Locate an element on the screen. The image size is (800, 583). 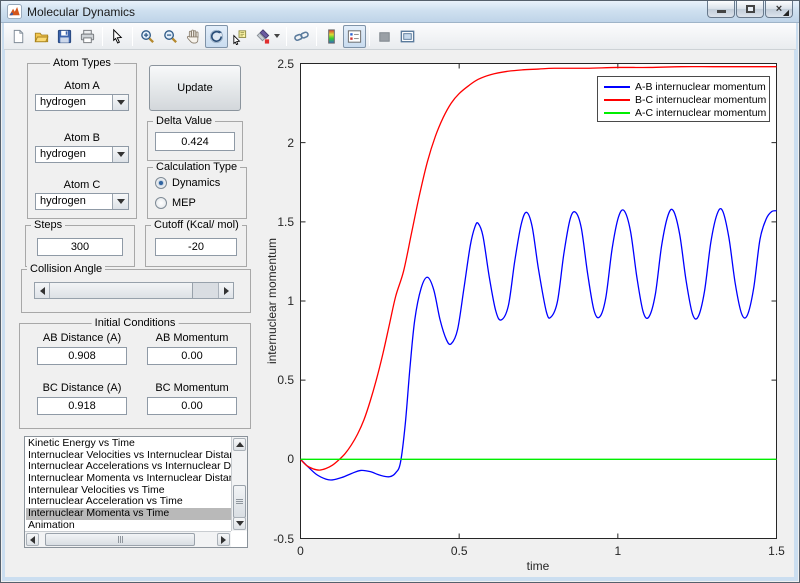
legend-label: B-C internuclear momentum is located at coordinates (701, 99).